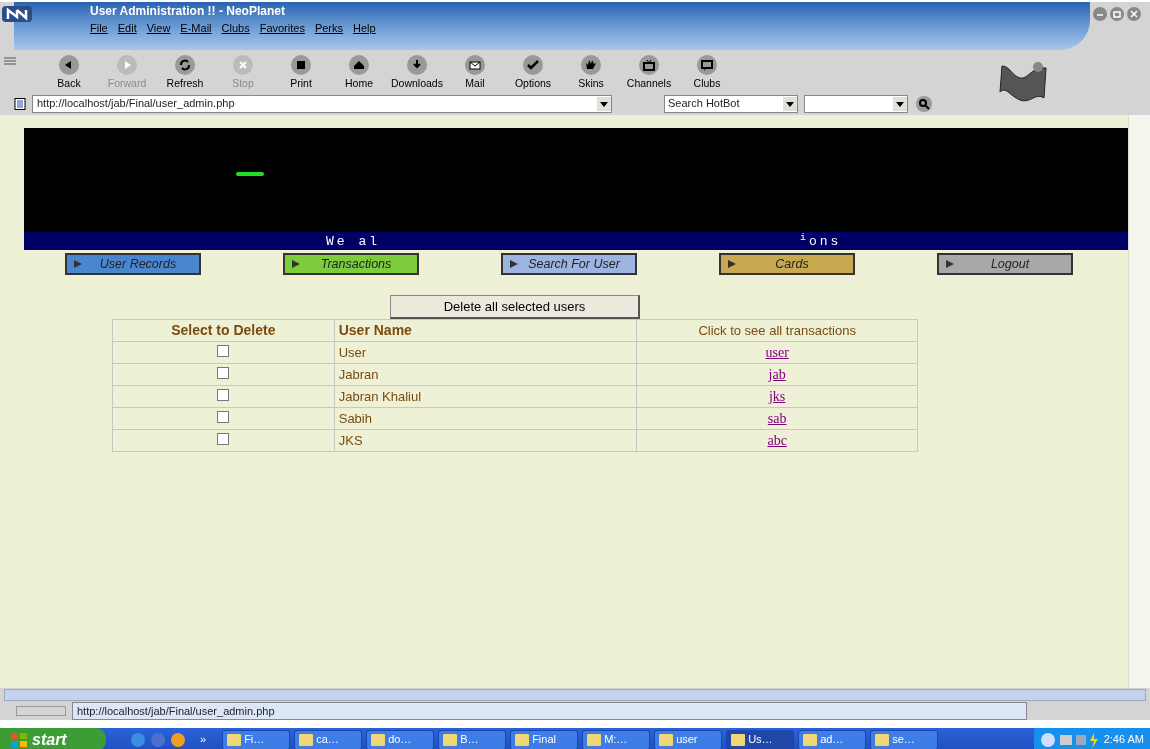 The image size is (1150, 749). Describe the element at coordinates (359, 65) in the screenshot. I see `home-icon` at that location.